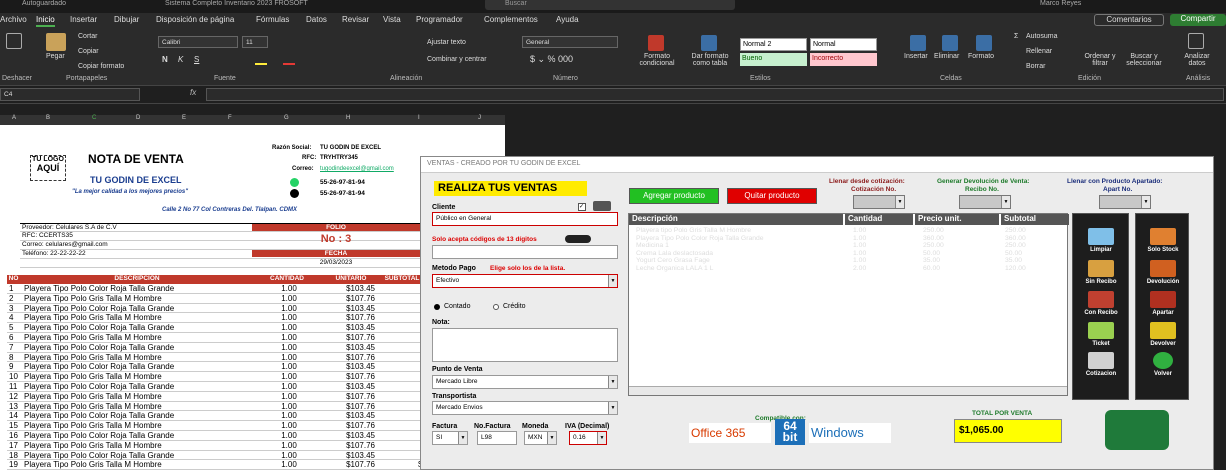  I want to click on copy-format-button: Copiar formato, so click(101, 66).